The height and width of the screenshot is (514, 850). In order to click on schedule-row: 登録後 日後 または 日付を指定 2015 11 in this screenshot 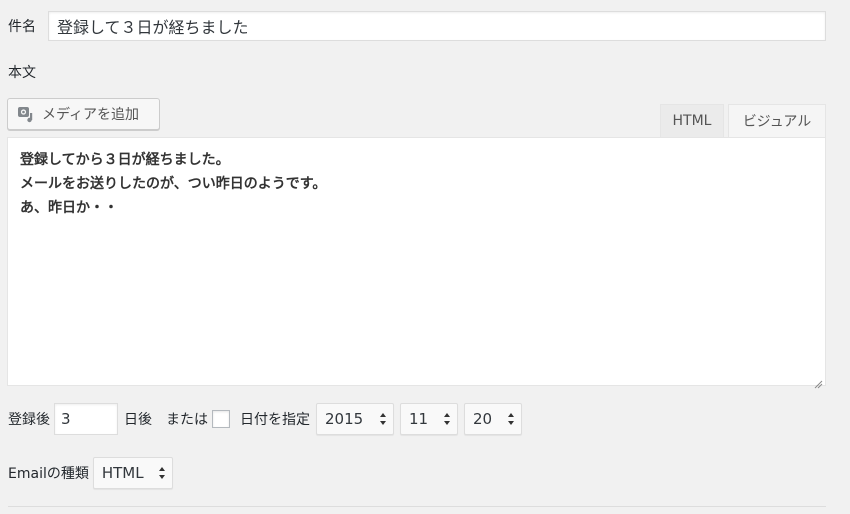, I will do `click(265, 419)`.